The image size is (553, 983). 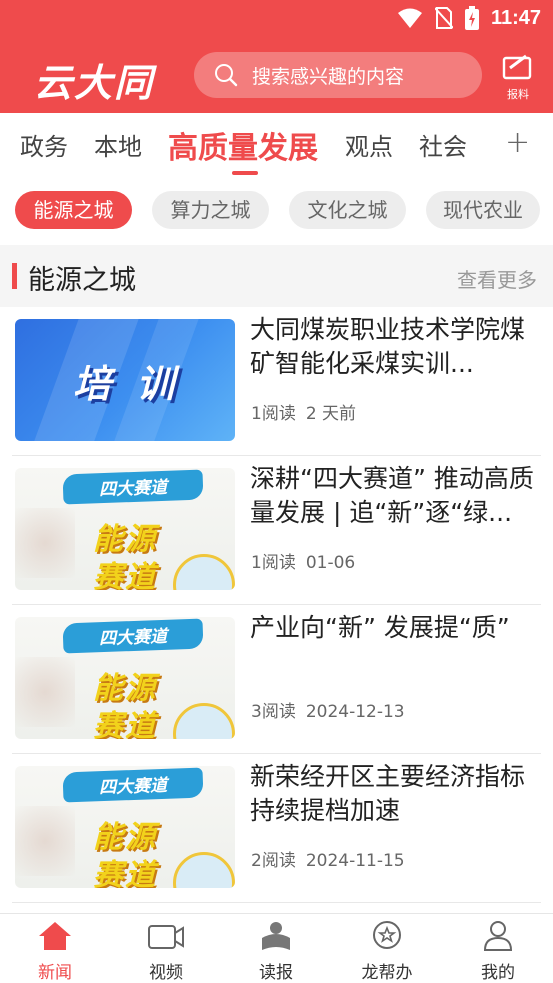 What do you see at coordinates (303, 411) in the screenshot?
I see `news-meta: 1阅读 2 天前` at bounding box center [303, 411].